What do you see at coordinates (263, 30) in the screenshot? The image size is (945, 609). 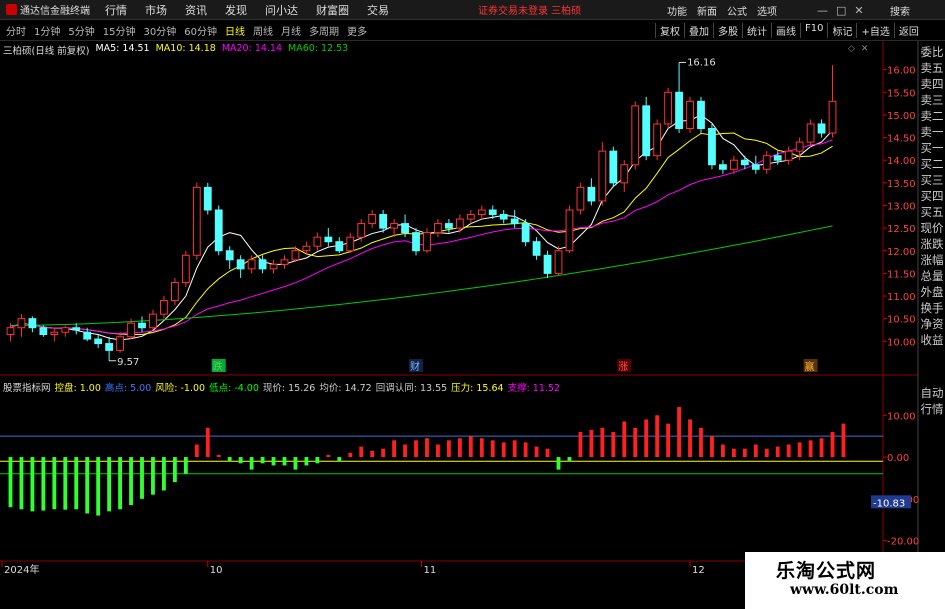 I see `period-tab-7: 周线` at bounding box center [263, 30].